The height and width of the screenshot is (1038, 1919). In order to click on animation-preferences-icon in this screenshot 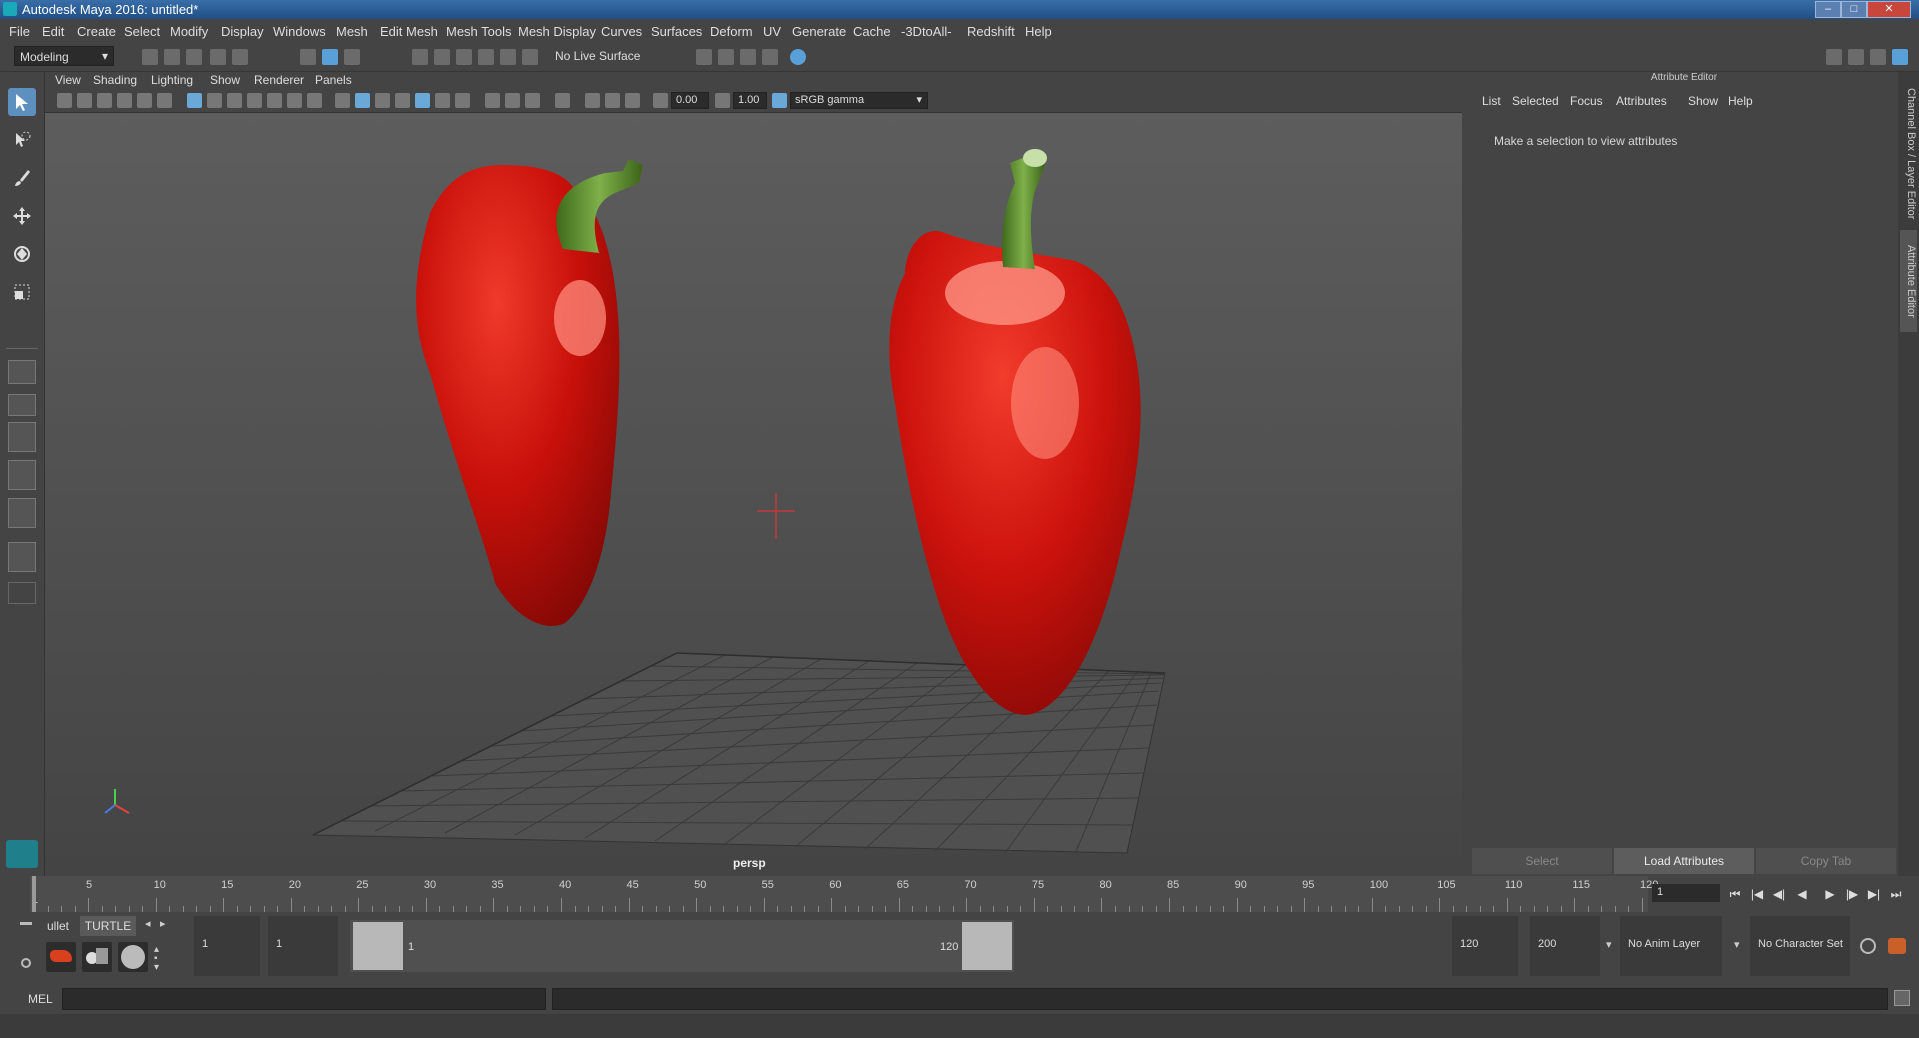, I will do `click(1897, 946)`.